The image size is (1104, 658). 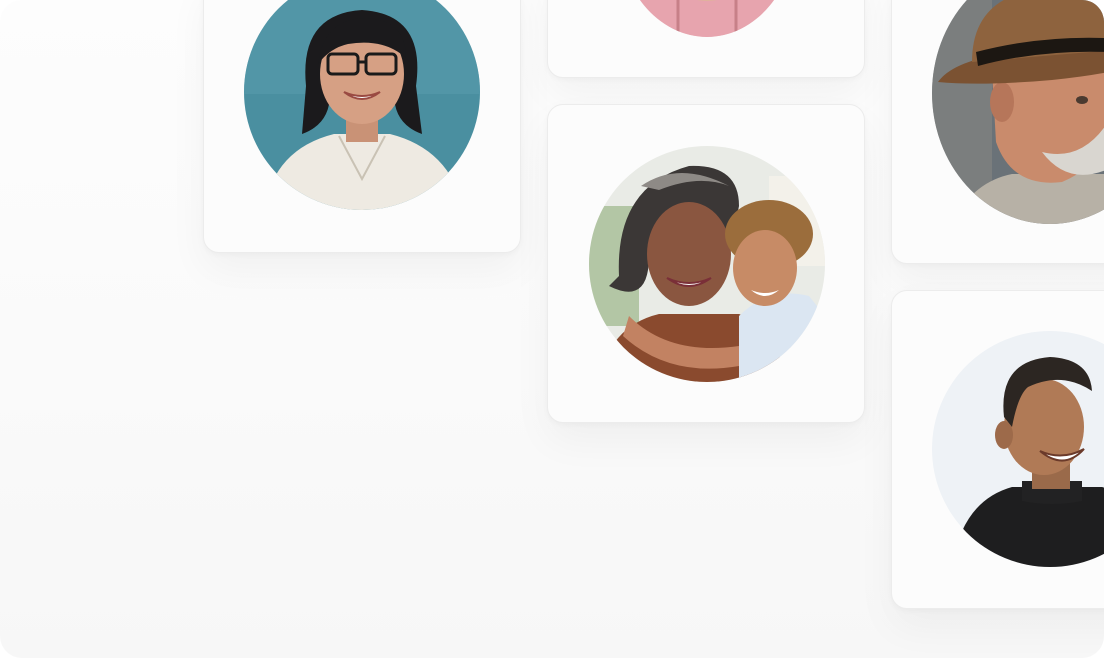 I want to click on portrait-smiling-man-wetsuit-image, so click(x=1018, y=449).